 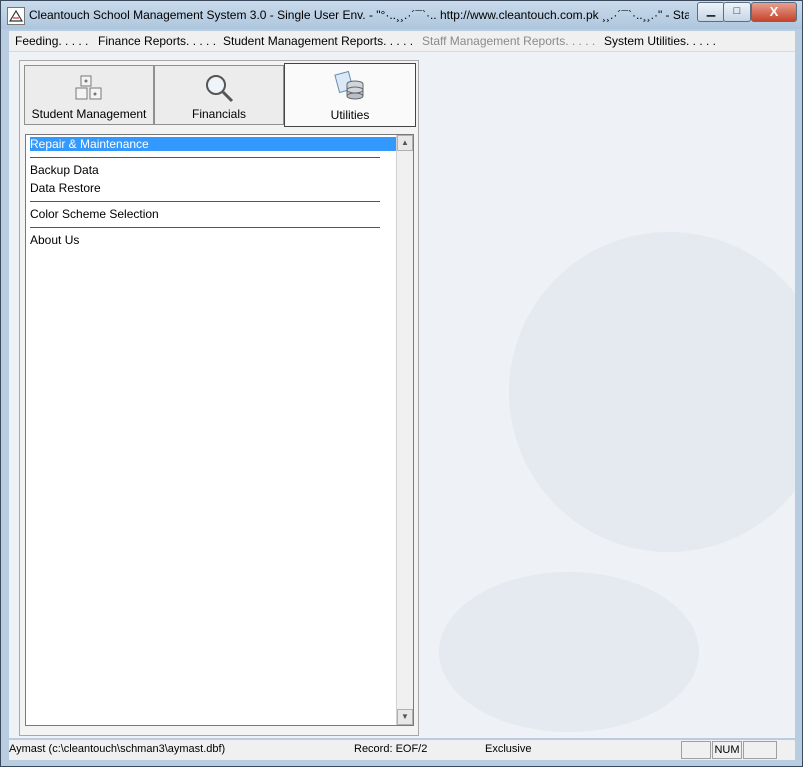 What do you see at coordinates (16, 16) in the screenshot?
I see `app-logo-icon` at bounding box center [16, 16].